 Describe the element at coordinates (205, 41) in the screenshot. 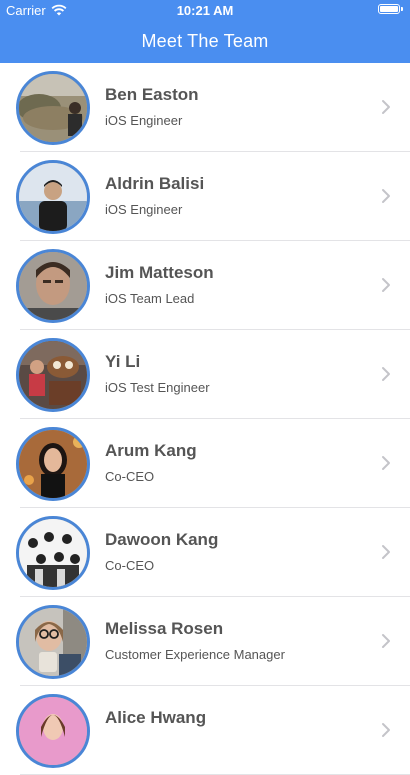

I see `page-title: Meet The Team` at that location.